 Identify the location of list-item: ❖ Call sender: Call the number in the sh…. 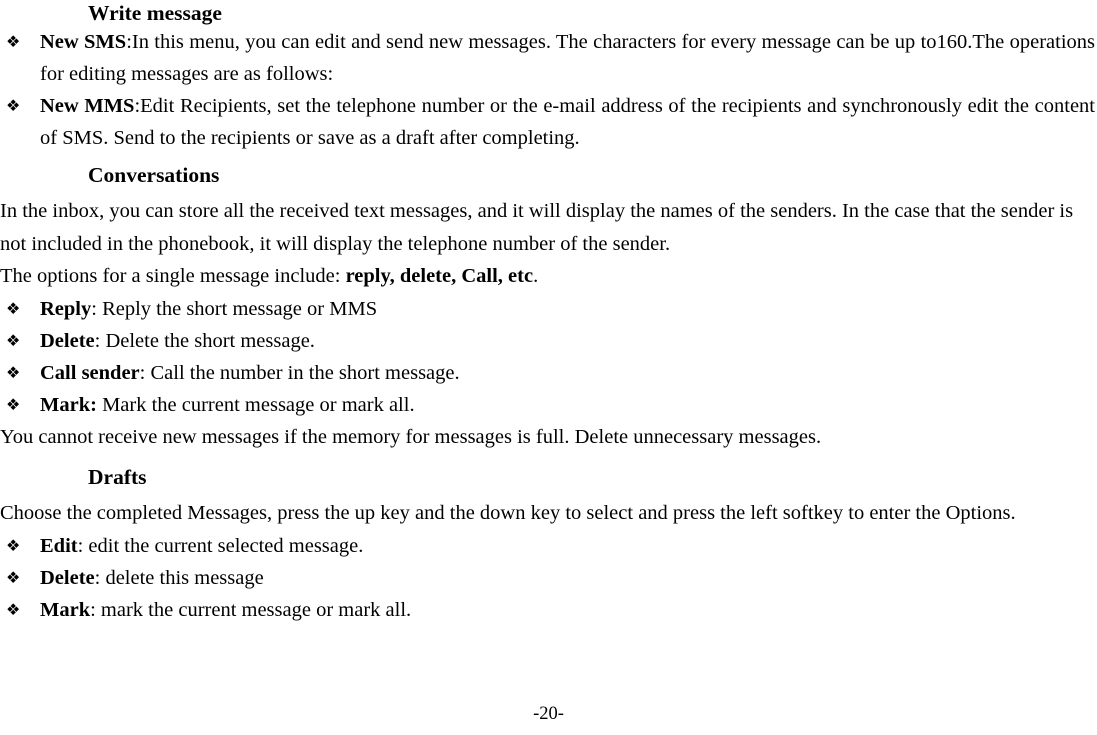
(547, 373).